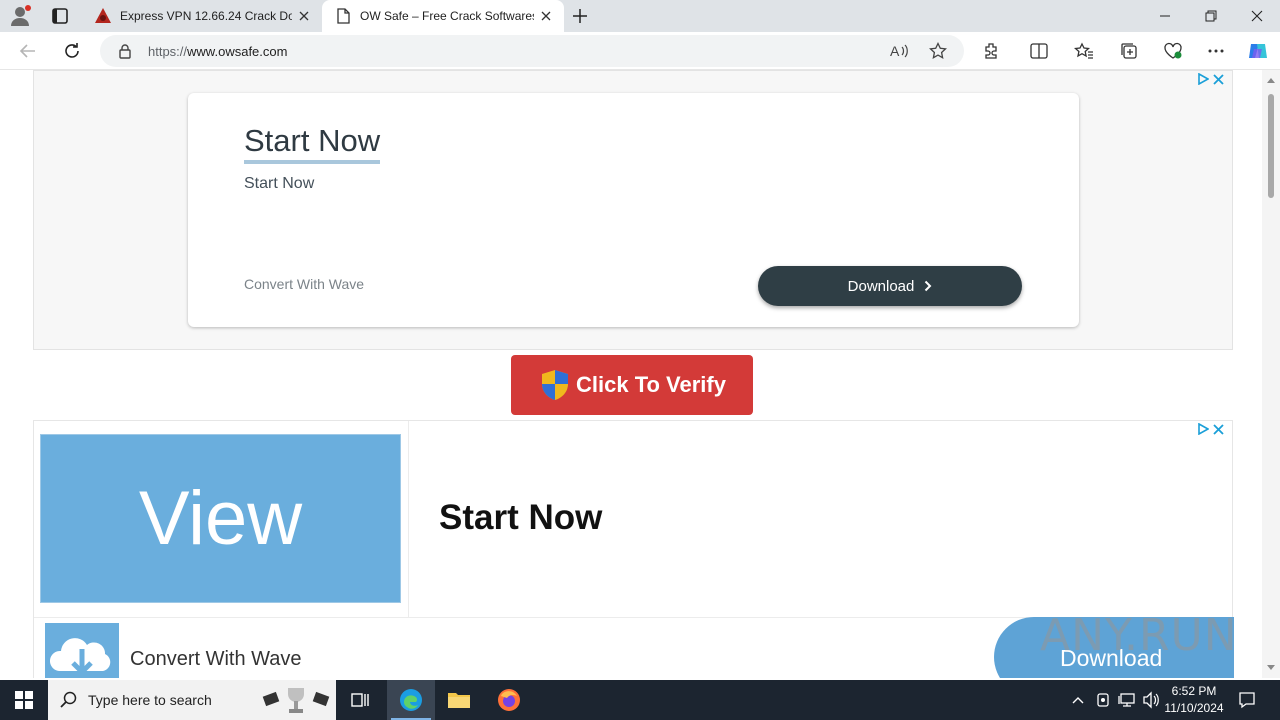 The width and height of the screenshot is (1280, 720). Describe the element at coordinates (895, 51) in the screenshot. I see `svg-text: A` at that location.